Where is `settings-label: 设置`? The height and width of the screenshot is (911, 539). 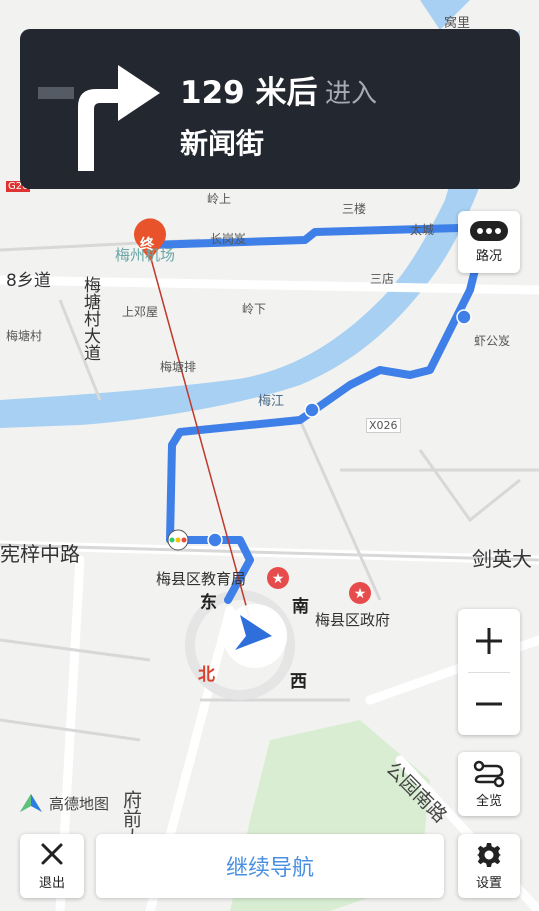
settings-label: 设置 is located at coordinates (488, 883).